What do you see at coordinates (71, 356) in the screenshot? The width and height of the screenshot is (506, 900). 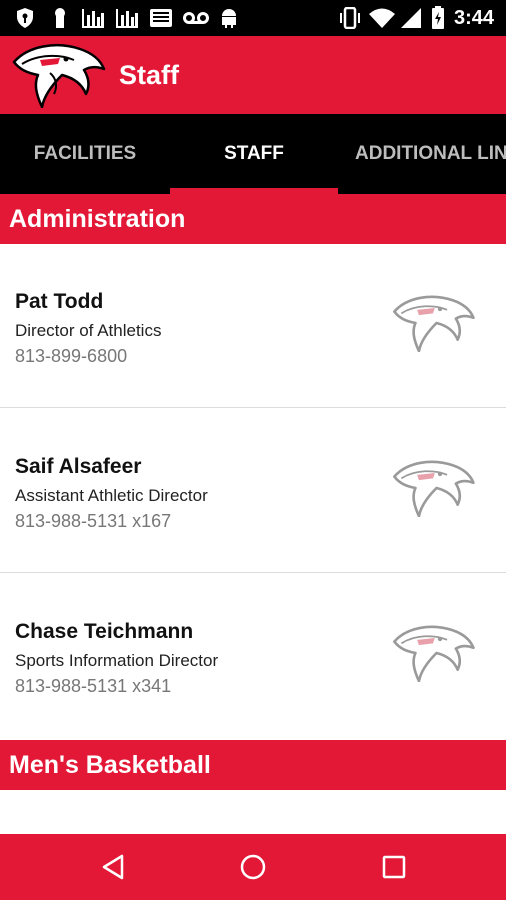 I see `staff-phone: 813-899-6800` at bounding box center [71, 356].